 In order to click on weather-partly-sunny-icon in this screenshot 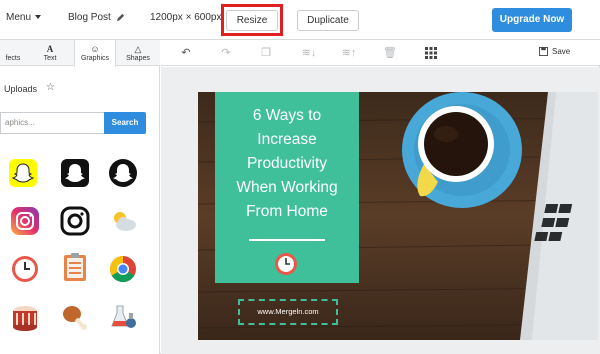, I will do `click(123, 221)`.